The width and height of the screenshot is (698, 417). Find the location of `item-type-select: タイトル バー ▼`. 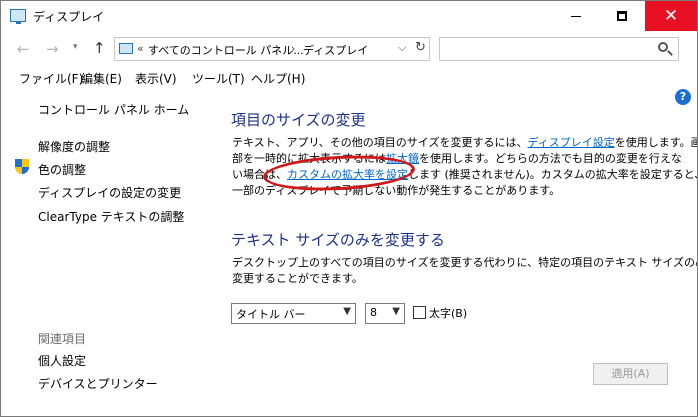

item-type-select: タイトル バー ▼ is located at coordinates (293, 313).